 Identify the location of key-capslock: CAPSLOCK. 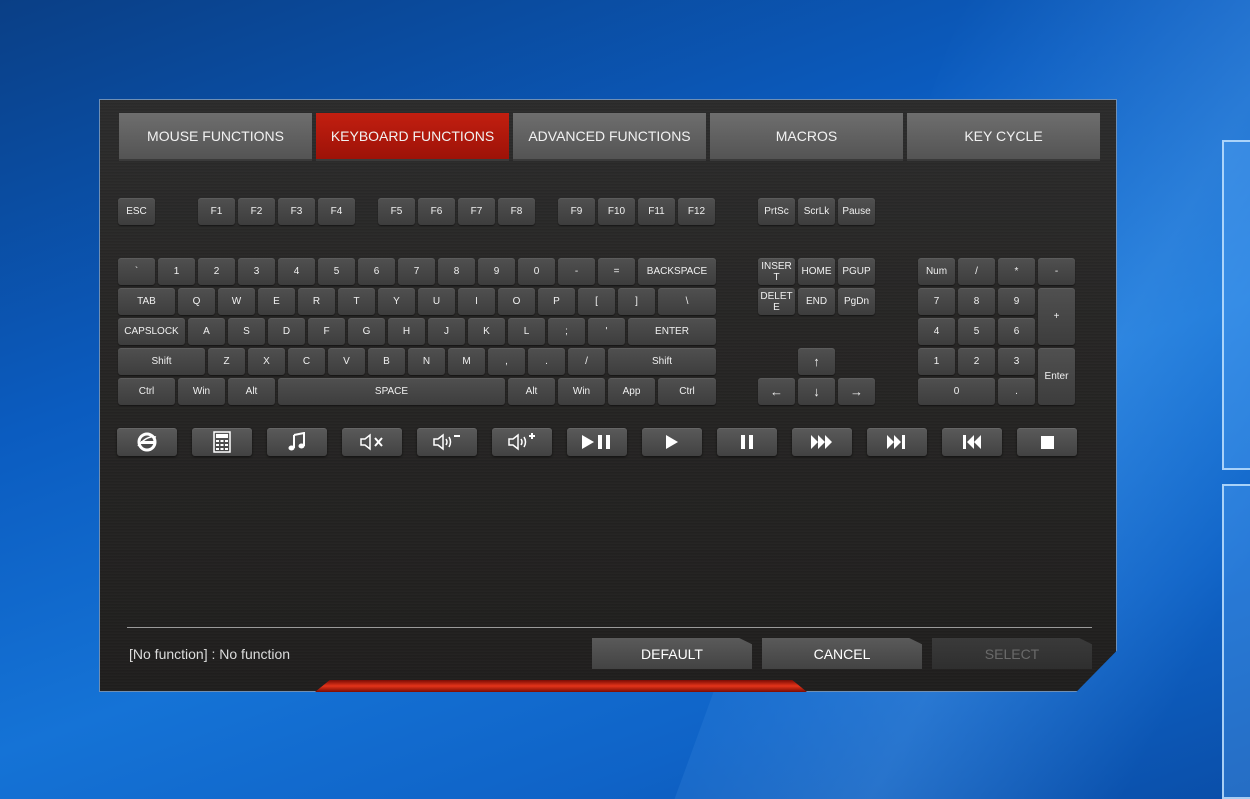
(151, 331).